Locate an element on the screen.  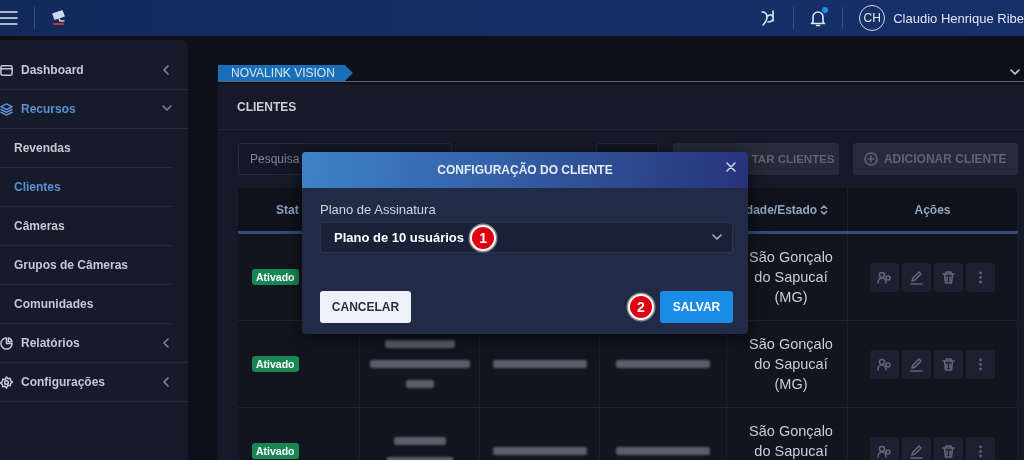
city-text: São Gonçalo do Sapucaí is located at coordinates (791, 441).